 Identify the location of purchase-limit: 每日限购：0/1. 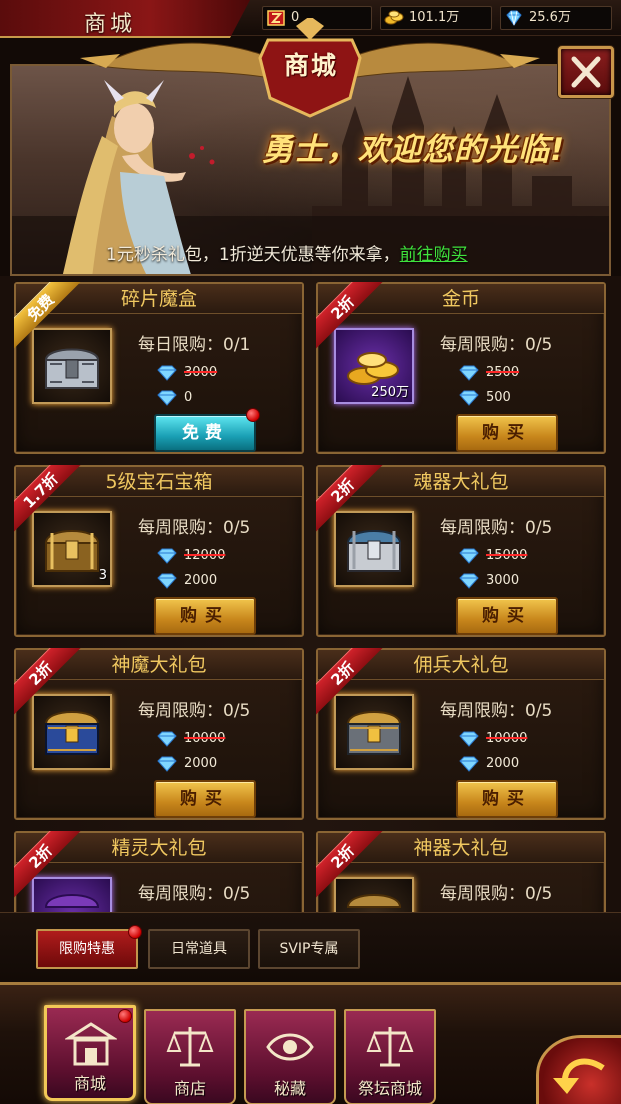
(194, 345).